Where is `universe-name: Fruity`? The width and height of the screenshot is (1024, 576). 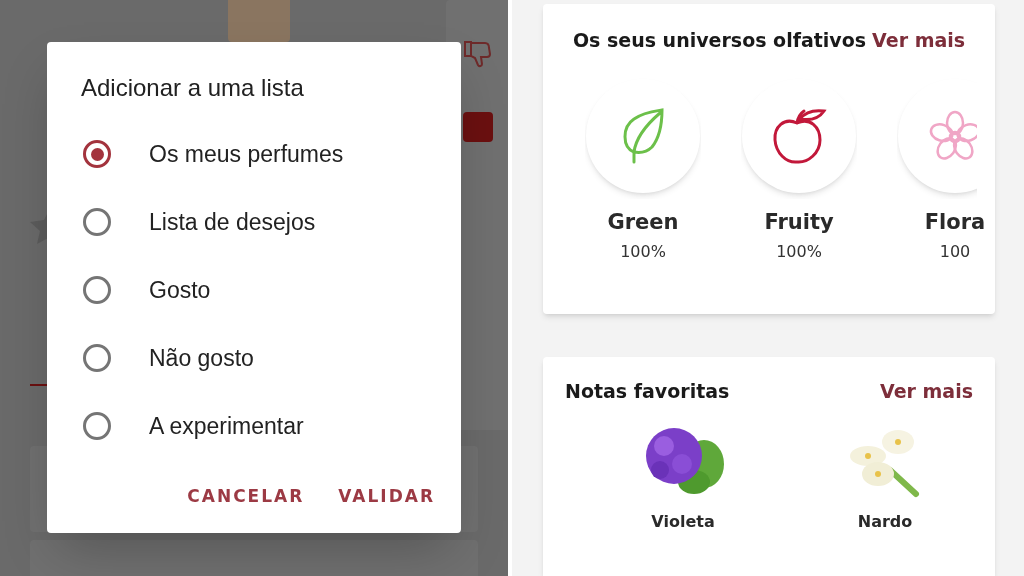
universe-name: Fruity is located at coordinates (799, 222).